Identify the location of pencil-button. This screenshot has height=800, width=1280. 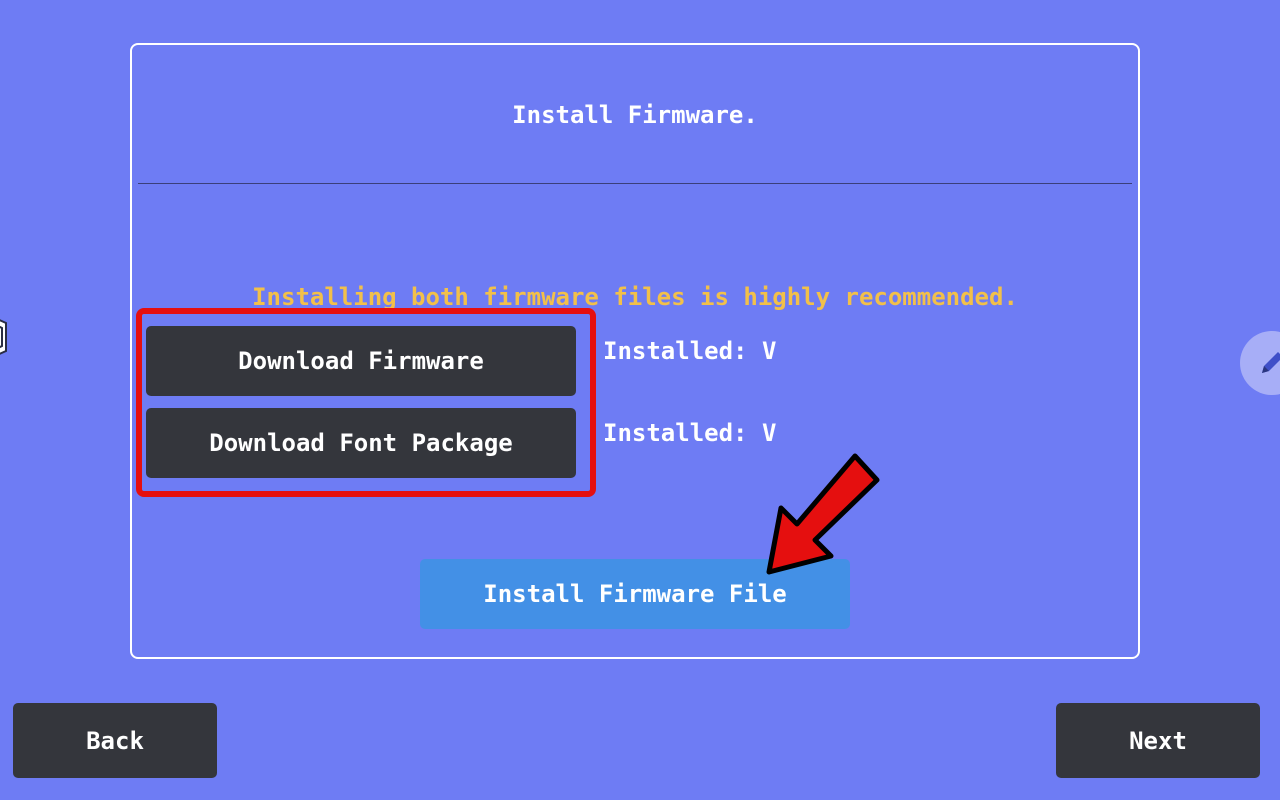
(1260, 363).